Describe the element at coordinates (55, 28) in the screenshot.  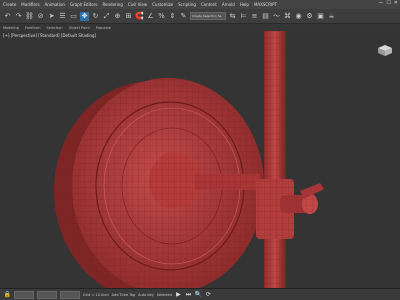
I see `tab-selection: Selection` at that location.